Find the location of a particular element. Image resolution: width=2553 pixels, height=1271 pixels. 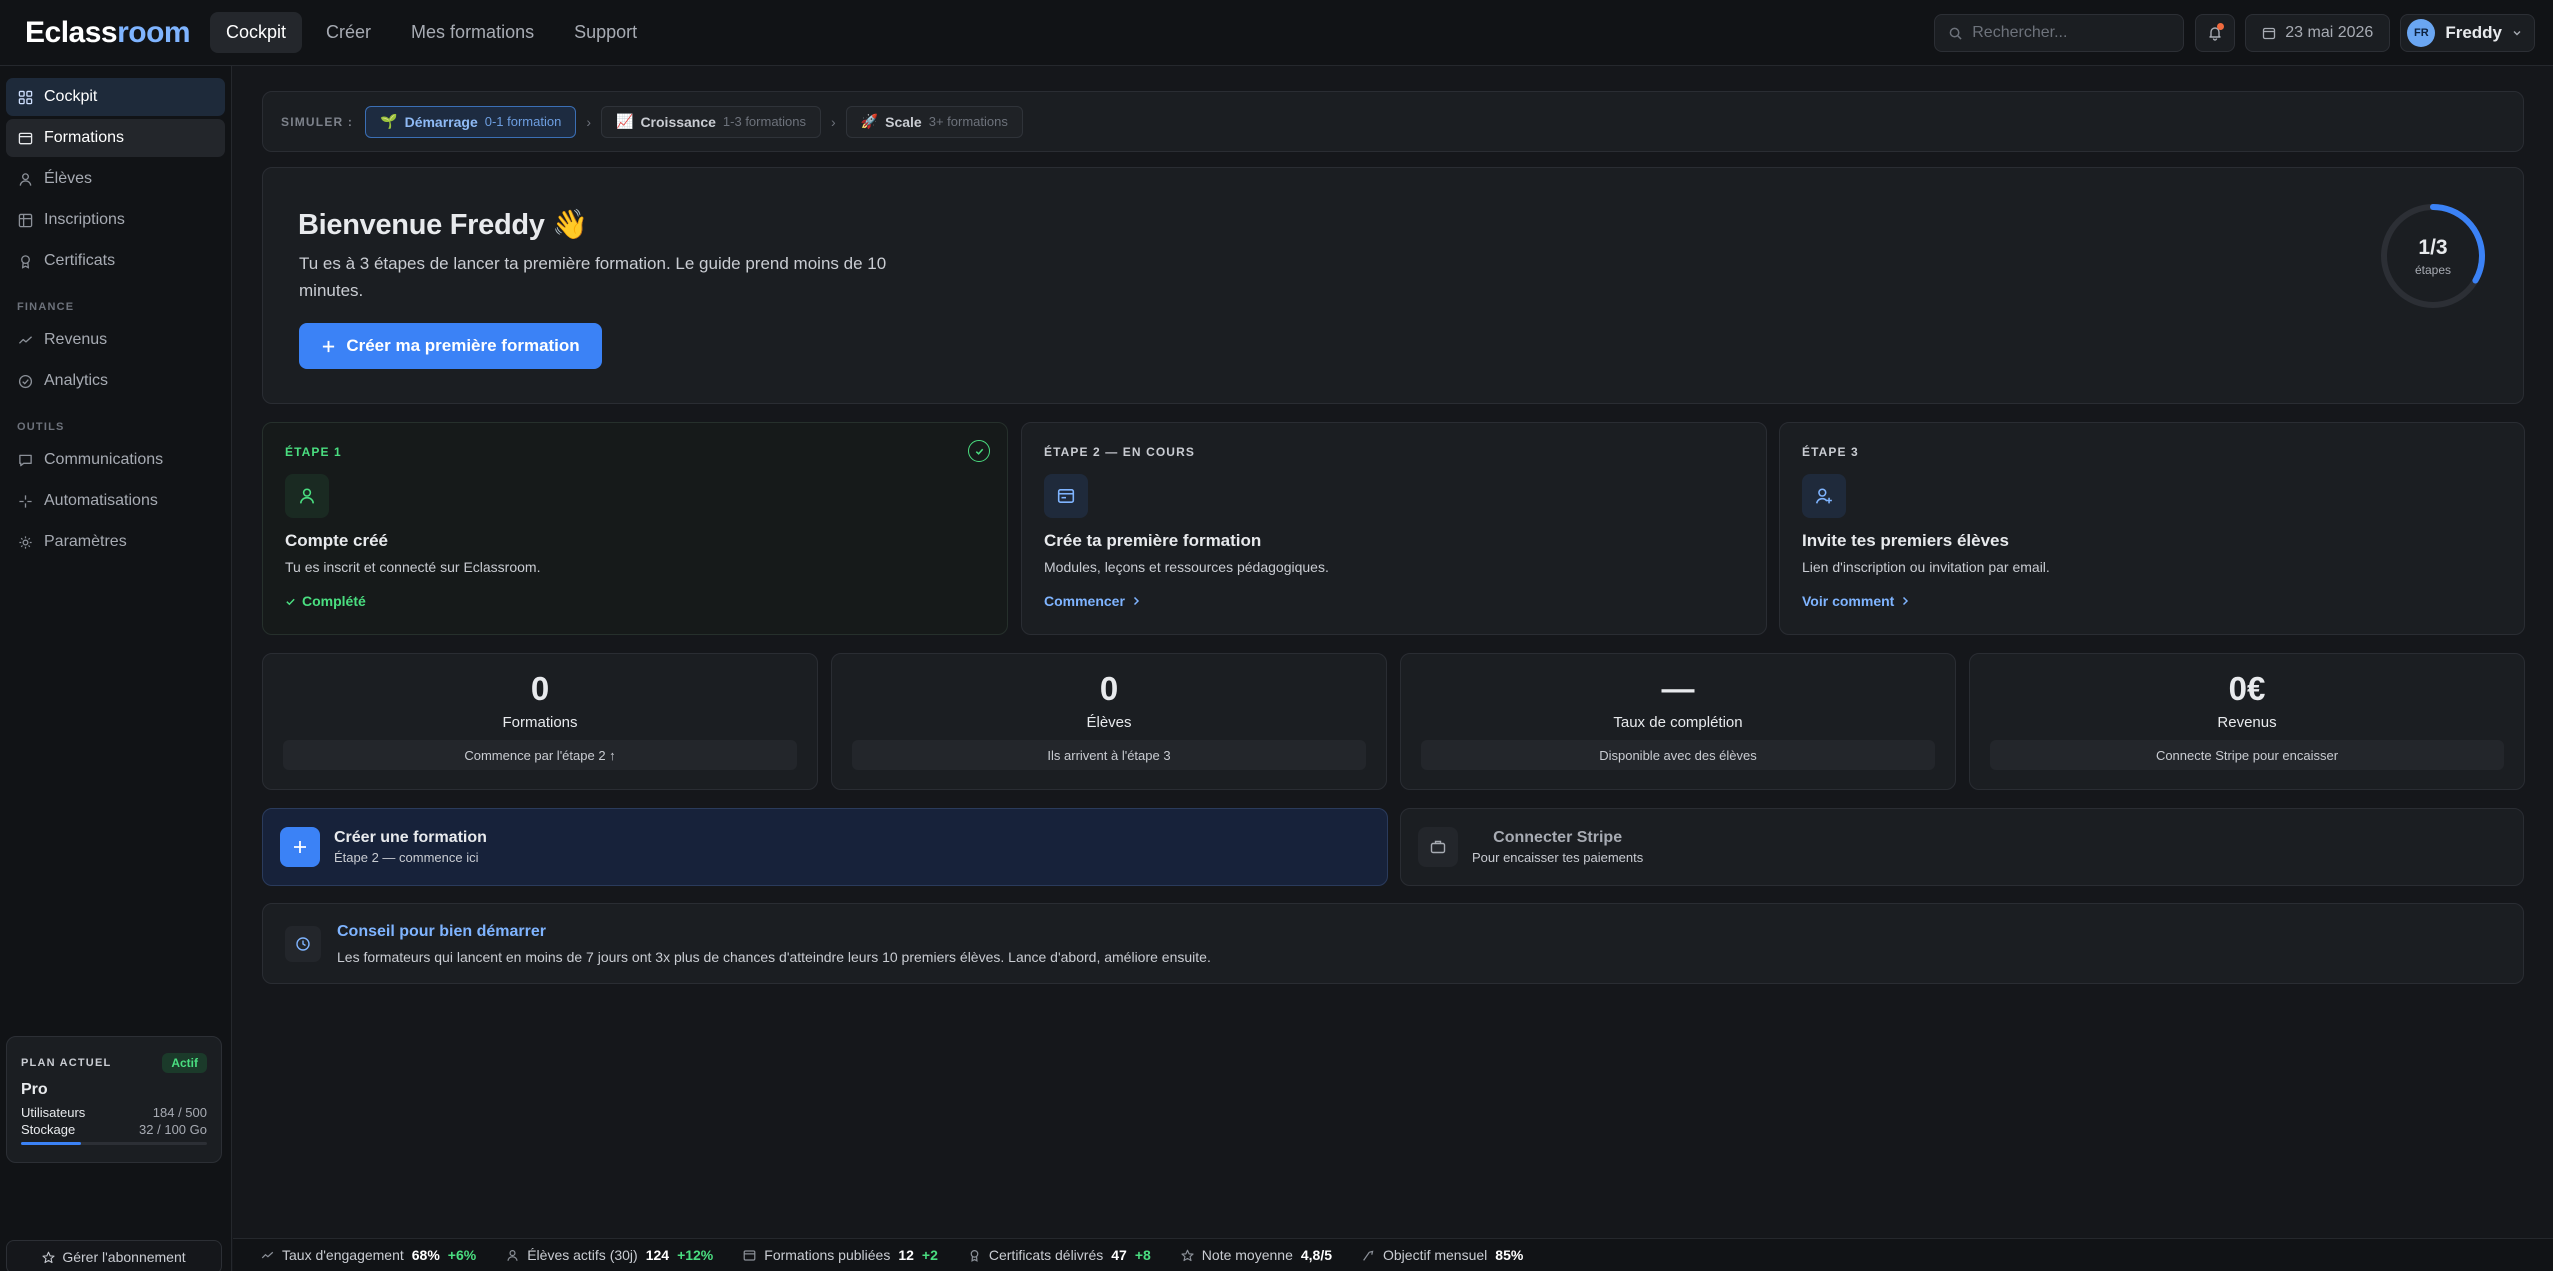

brand-logo: Eclassroom is located at coordinates (117, 33).